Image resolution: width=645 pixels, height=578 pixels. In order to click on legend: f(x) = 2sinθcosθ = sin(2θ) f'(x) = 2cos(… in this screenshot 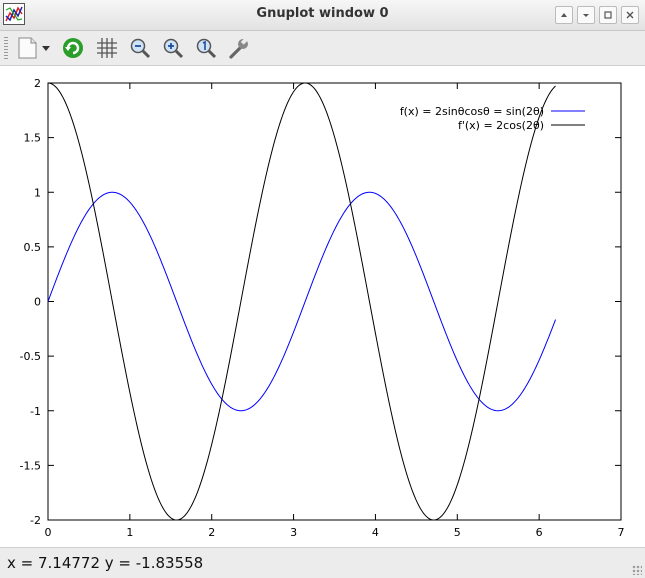, I will do `click(492, 118)`.